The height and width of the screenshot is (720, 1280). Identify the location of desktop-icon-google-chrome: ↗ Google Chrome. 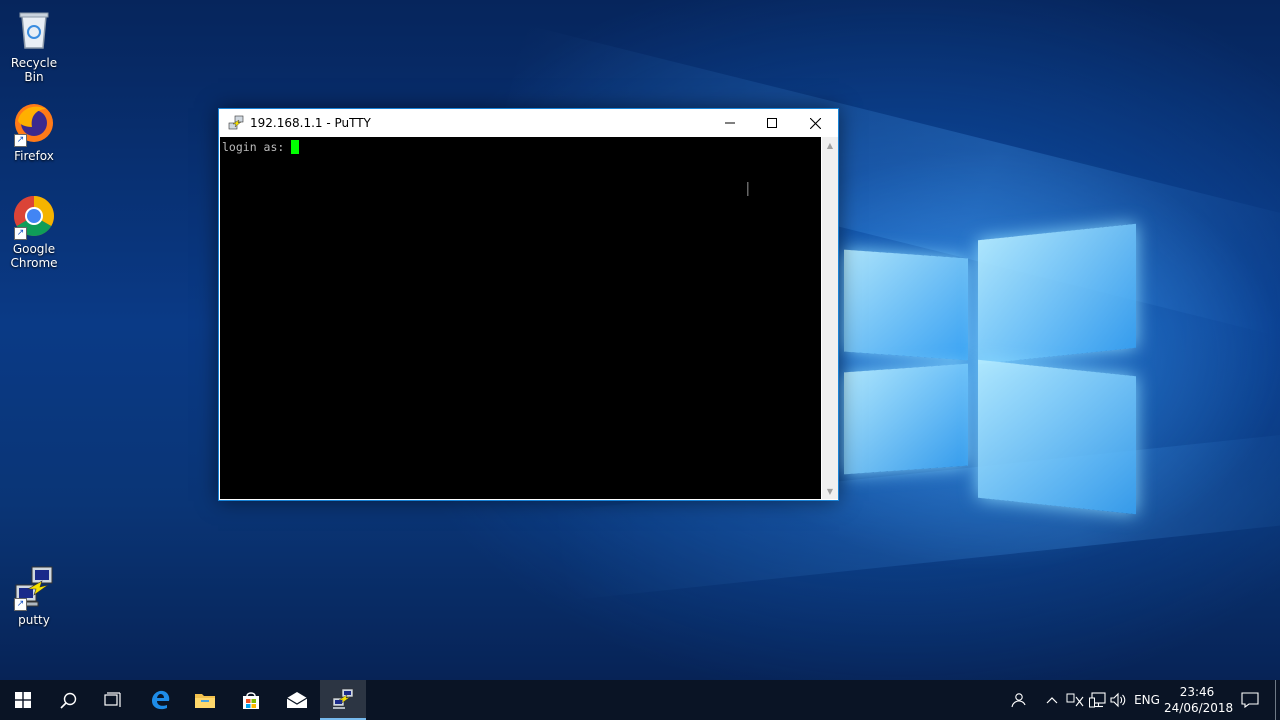
(34, 232).